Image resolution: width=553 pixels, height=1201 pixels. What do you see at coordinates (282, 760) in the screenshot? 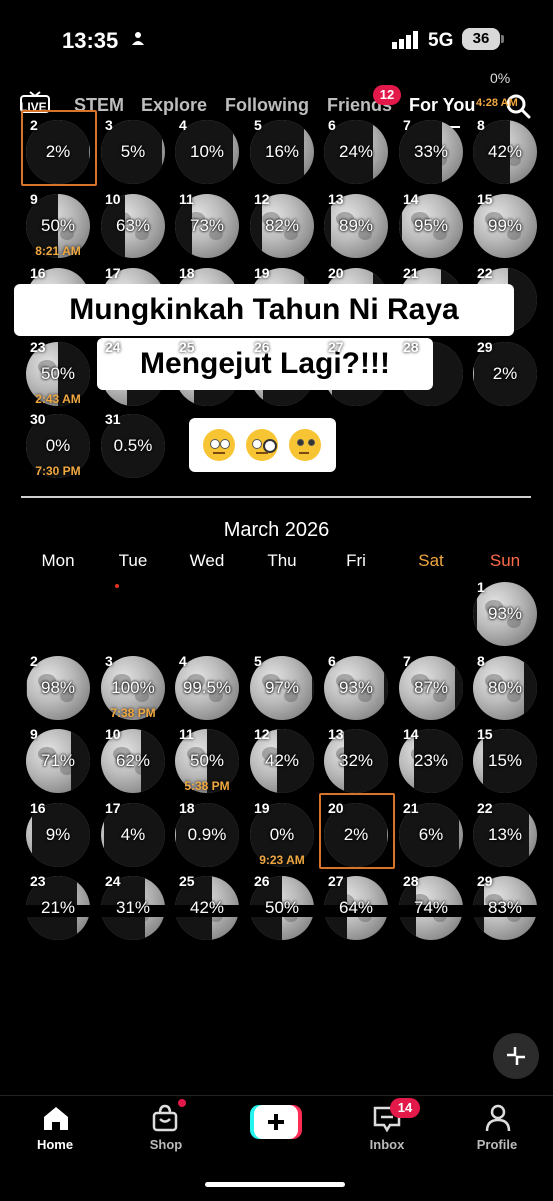
I see `march-day-cell: 12 42%` at bounding box center [282, 760].